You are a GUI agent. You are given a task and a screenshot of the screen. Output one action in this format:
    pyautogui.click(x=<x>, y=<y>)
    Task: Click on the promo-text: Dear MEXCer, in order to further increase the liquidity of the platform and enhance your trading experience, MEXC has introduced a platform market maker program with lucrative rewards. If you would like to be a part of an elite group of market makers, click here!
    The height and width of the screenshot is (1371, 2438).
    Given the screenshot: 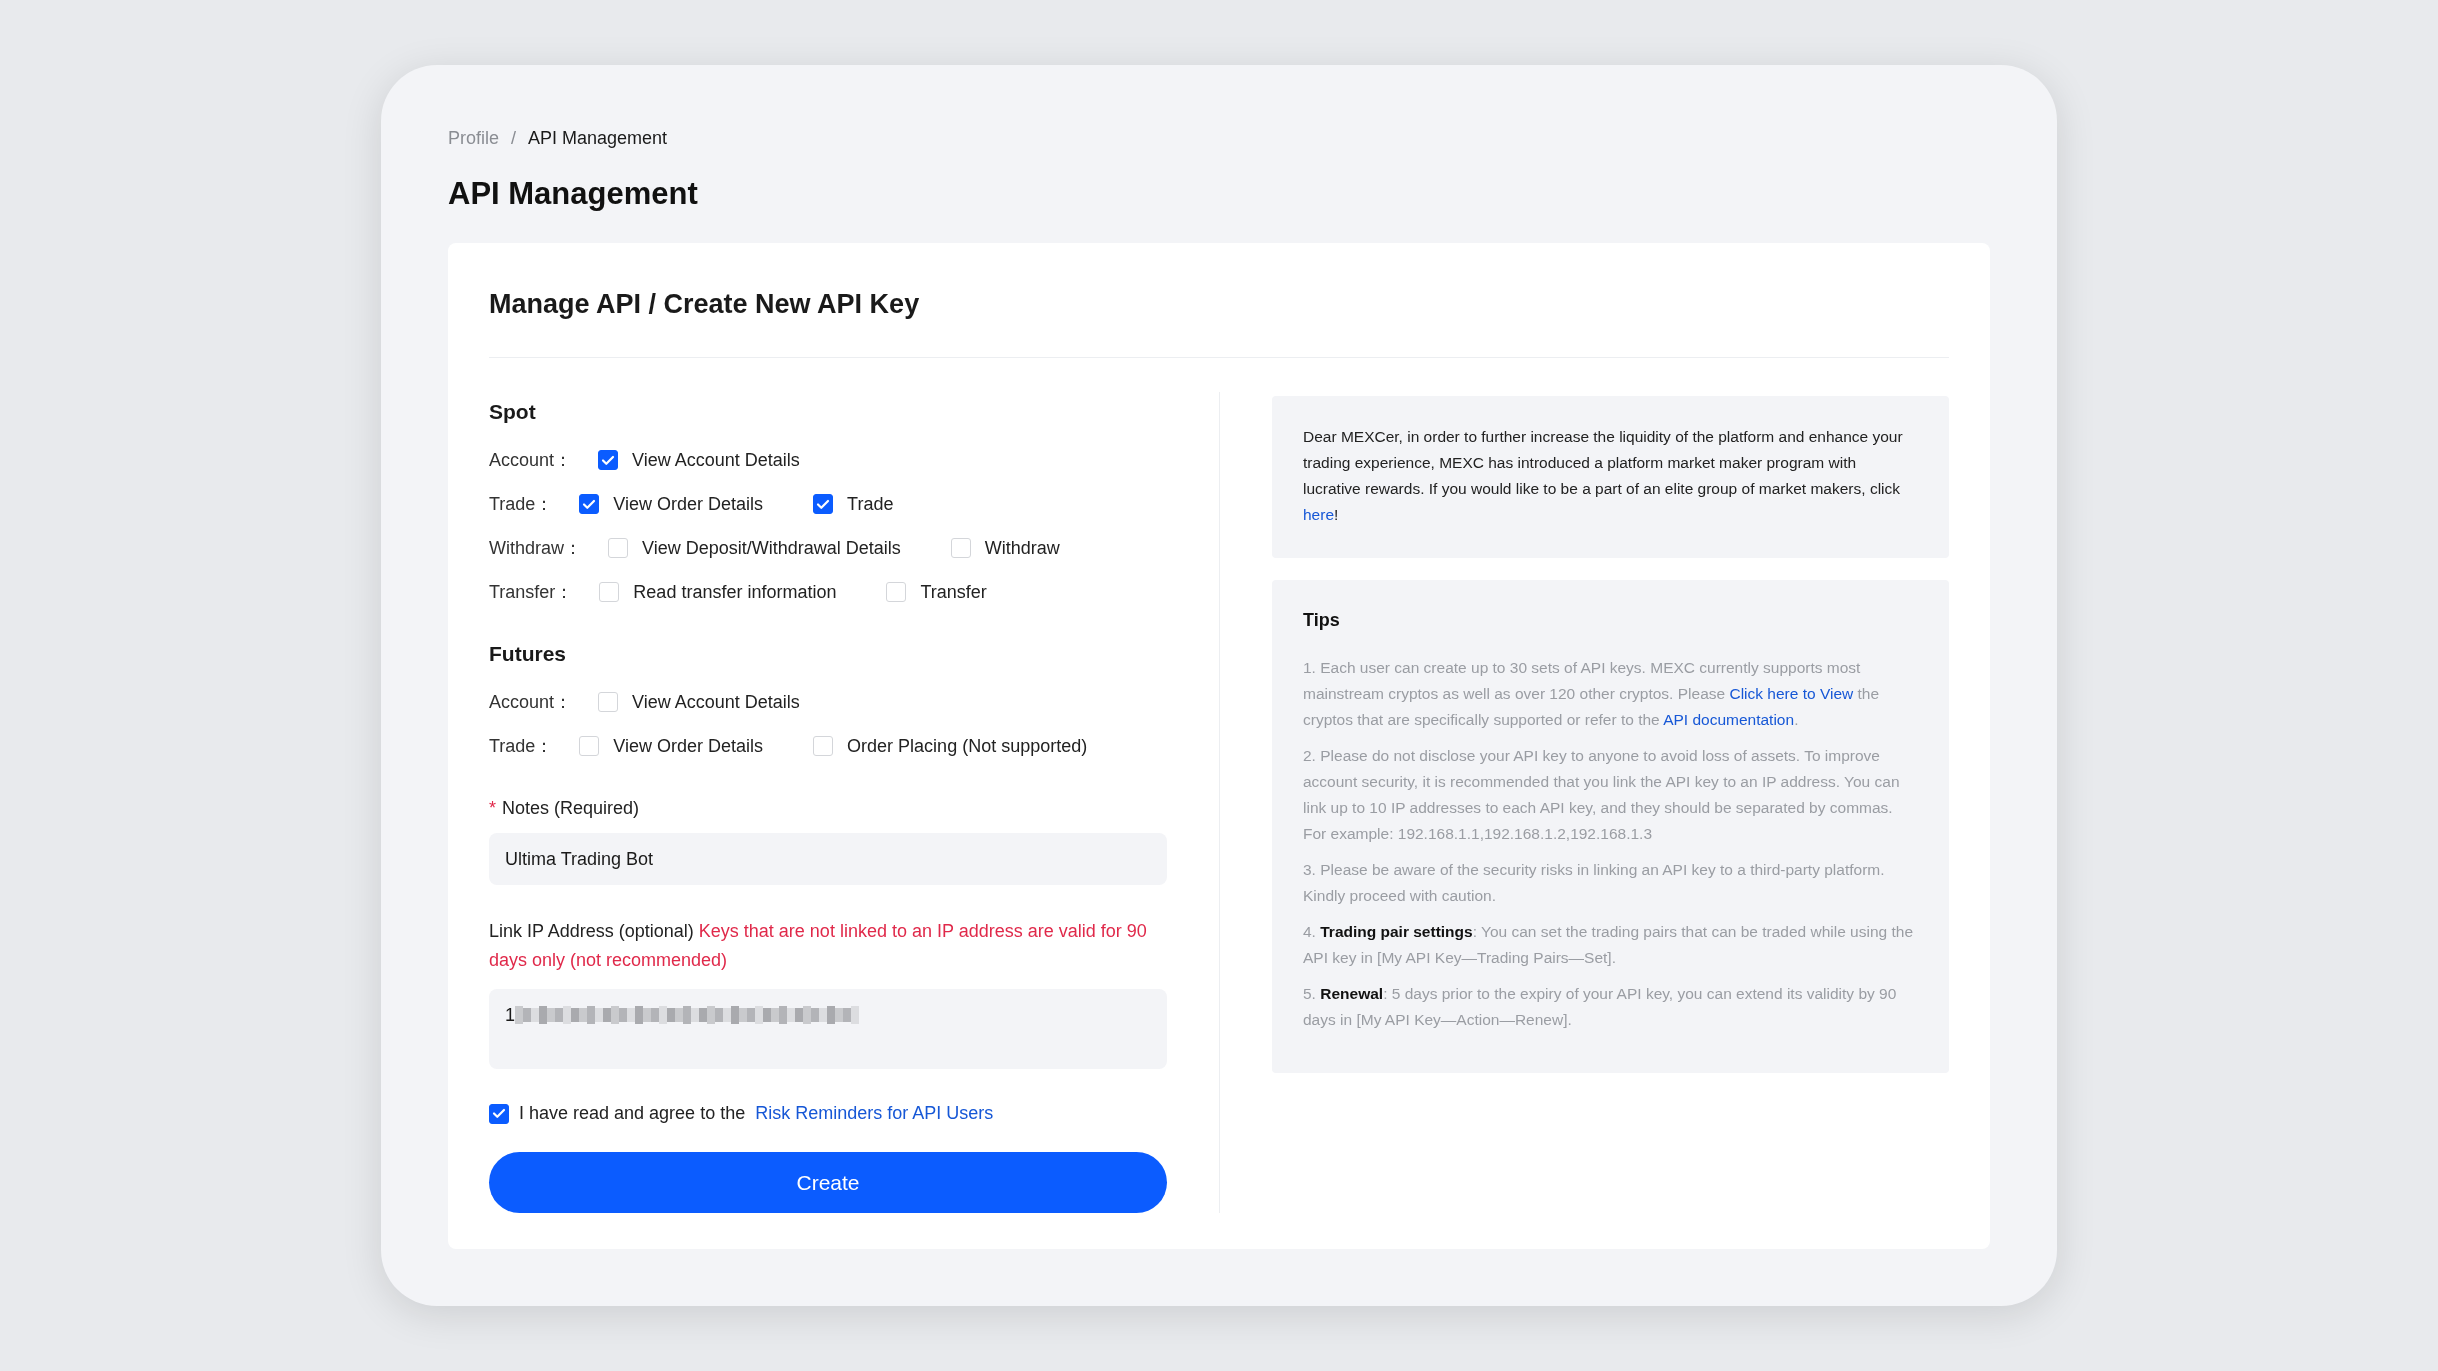 What is the action you would take?
    pyautogui.click(x=1603, y=476)
    